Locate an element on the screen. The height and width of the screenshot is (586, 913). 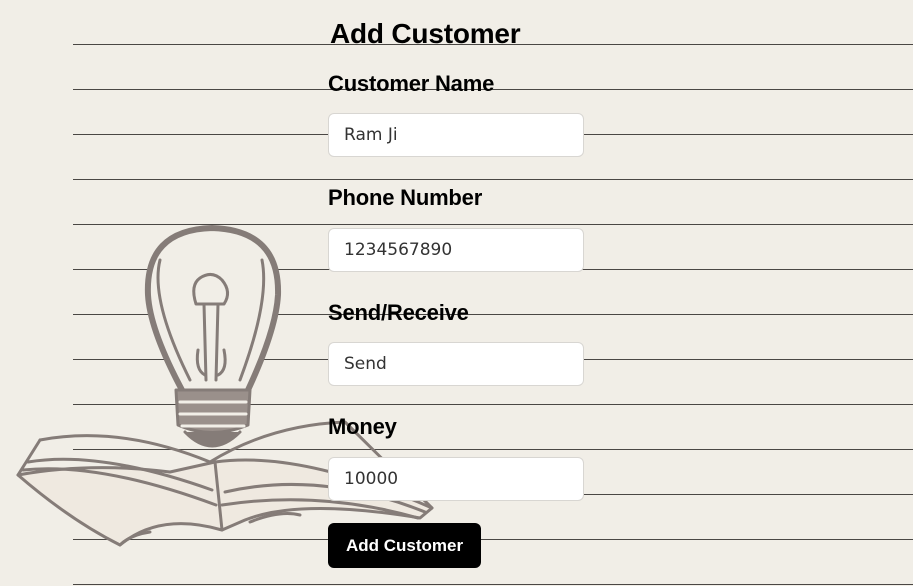
money-label: Money is located at coordinates (362, 426).